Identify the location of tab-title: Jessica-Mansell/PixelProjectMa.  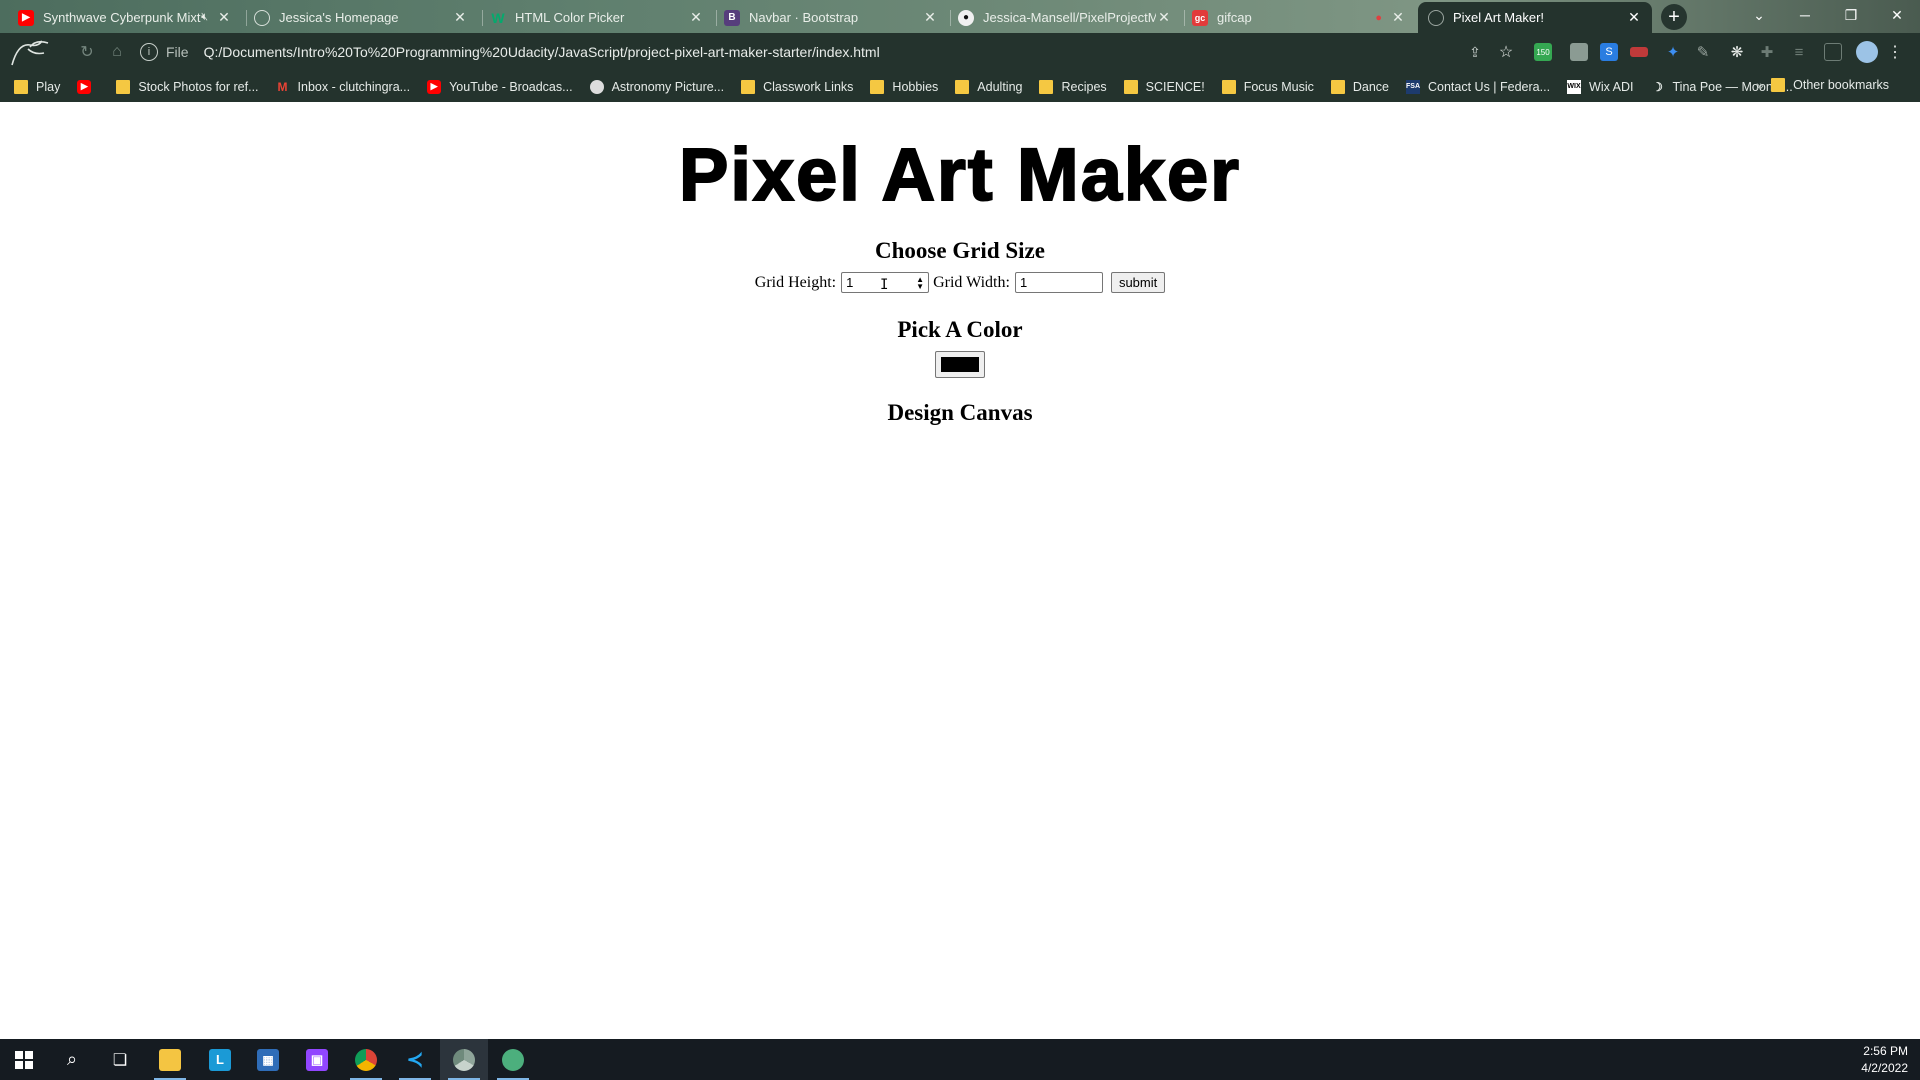
(1069, 17).